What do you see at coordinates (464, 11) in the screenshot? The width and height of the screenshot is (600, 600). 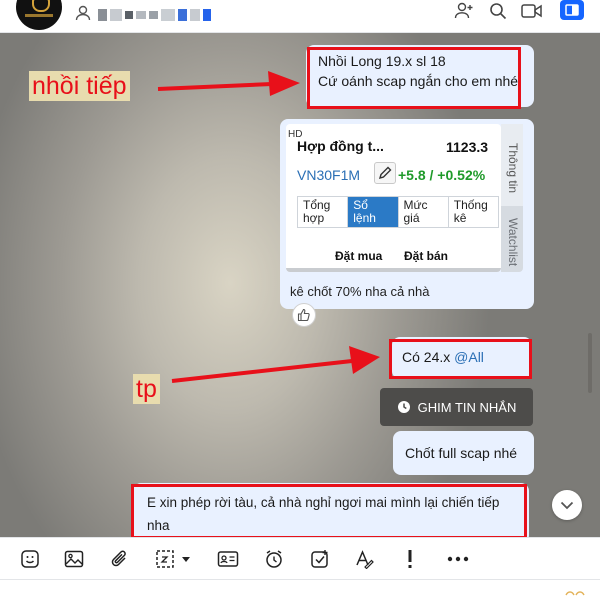 I see `add-member-icon` at bounding box center [464, 11].